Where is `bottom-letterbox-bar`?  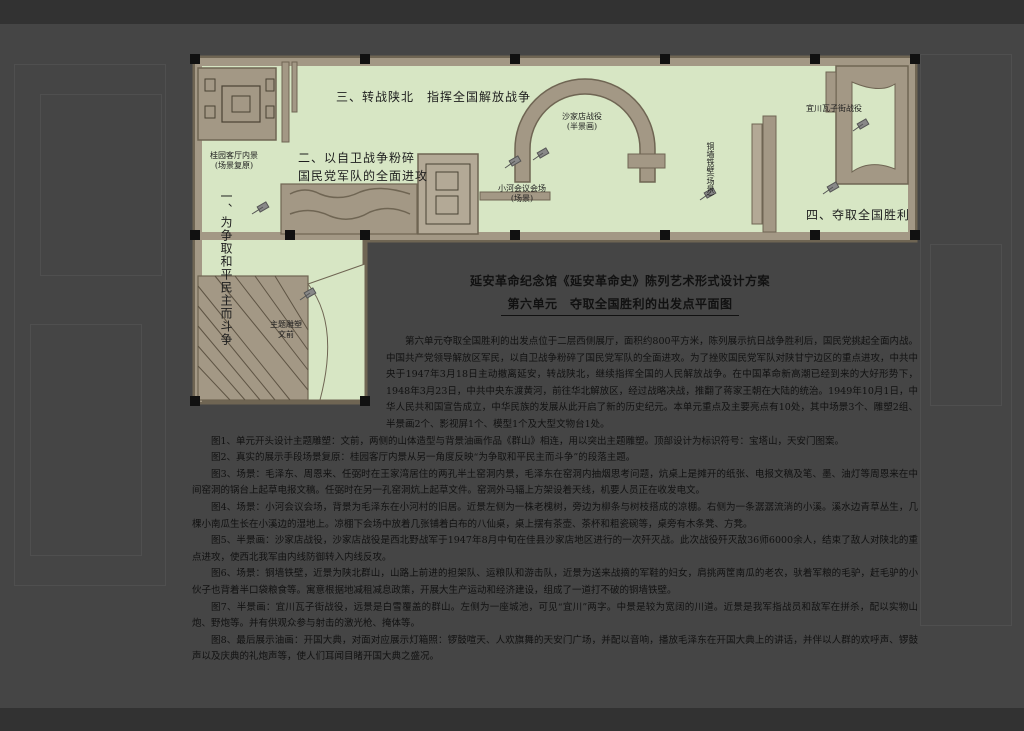
bottom-letterbox-bar is located at coordinates (512, 719).